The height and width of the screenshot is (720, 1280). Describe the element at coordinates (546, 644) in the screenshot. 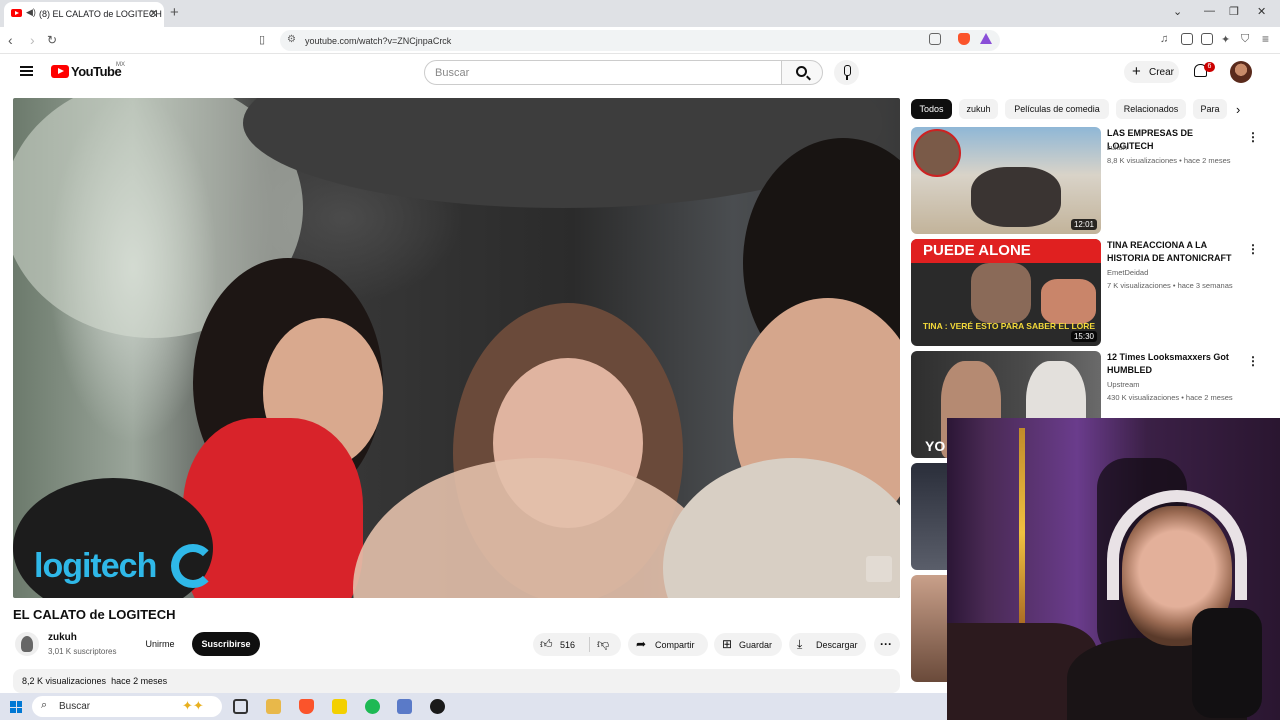

I see `like-icon: 👍︎` at that location.